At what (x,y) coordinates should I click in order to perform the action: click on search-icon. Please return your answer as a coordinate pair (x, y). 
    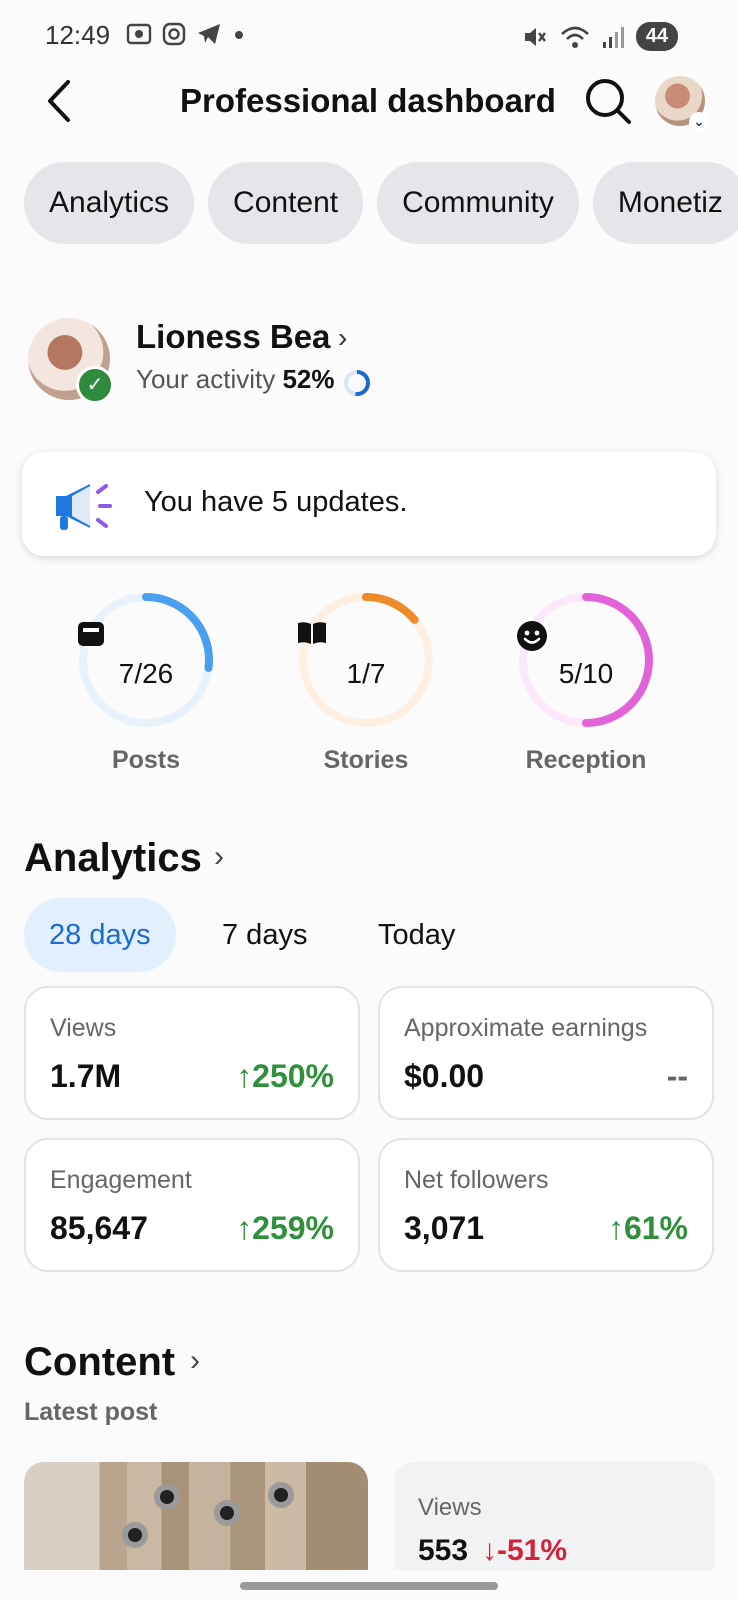
    Looking at the image, I should click on (608, 101).